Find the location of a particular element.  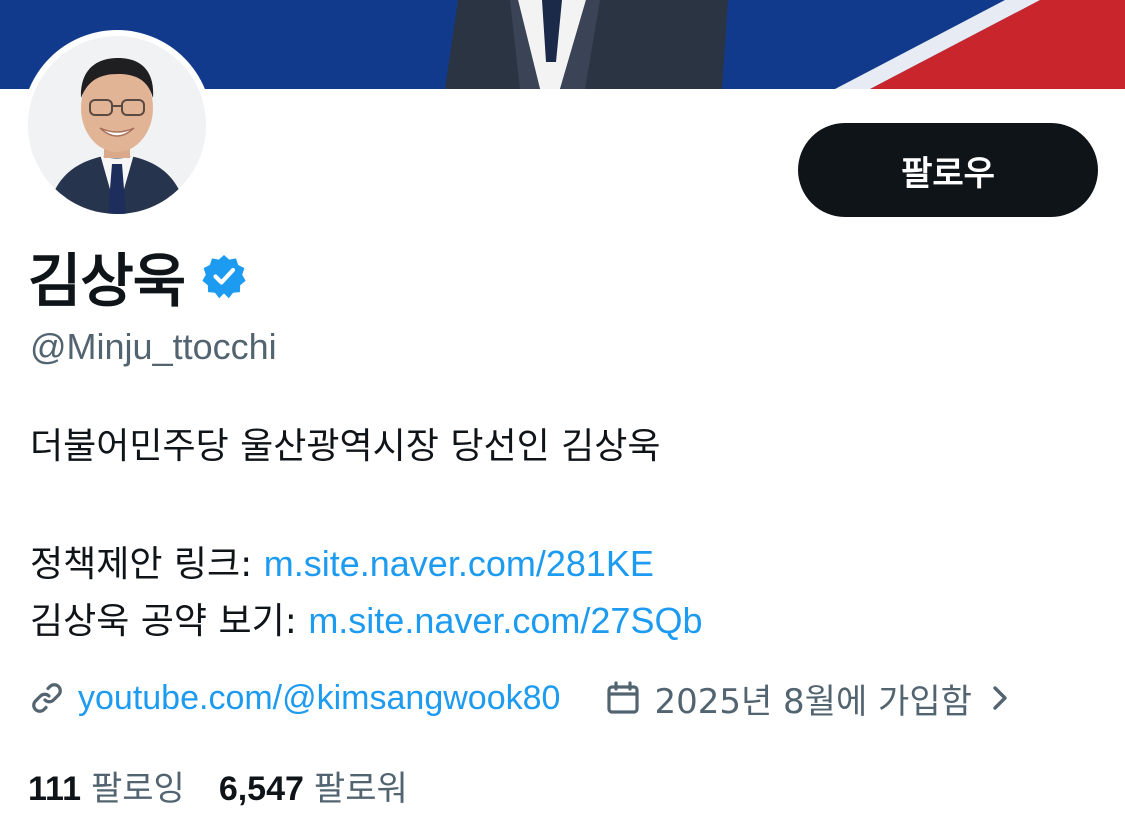

followers-stat: 6,547 팔로워 is located at coordinates (313, 785).